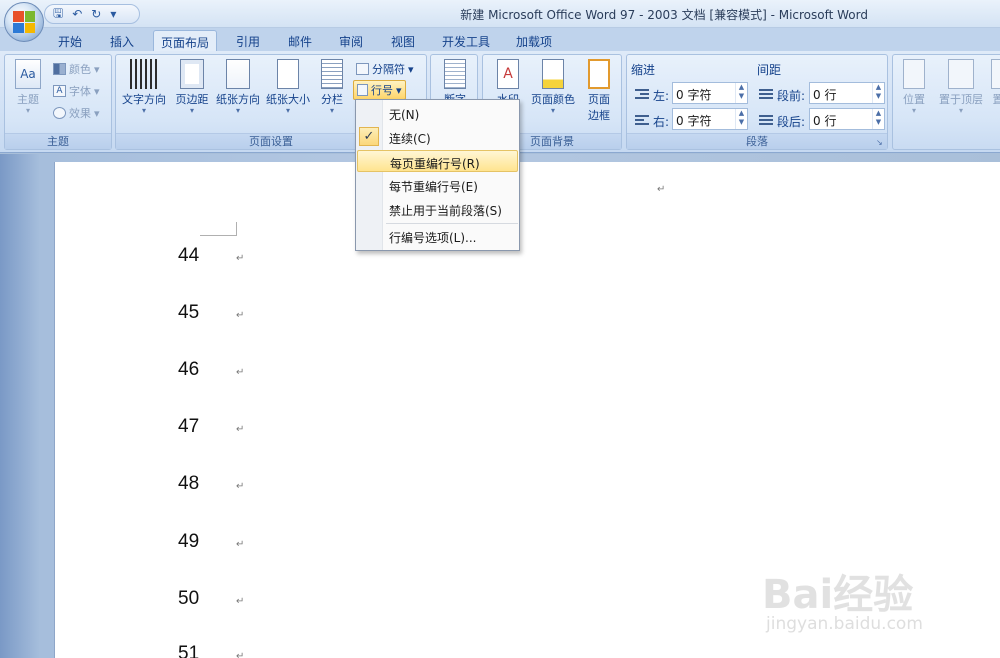 The image size is (1000, 658). I want to click on themes-group: Aa 主题 ▾ 颜色 ▾ A 字体 ▾ 效果 ▾ 主题, so click(58, 102).